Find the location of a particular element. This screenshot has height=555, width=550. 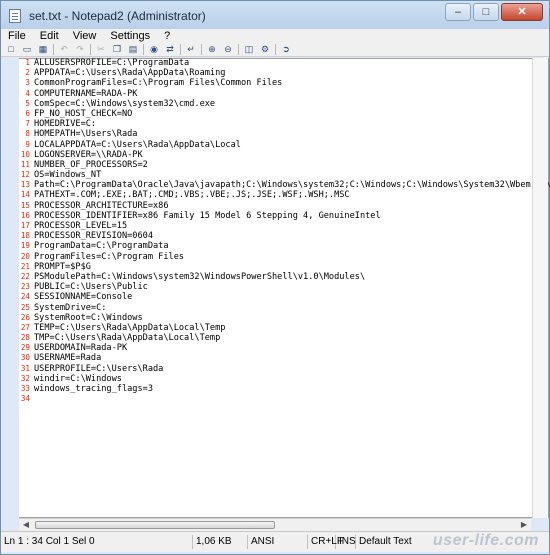

line-text: HOMEDRIVE=C: is located at coordinates (65, 124).